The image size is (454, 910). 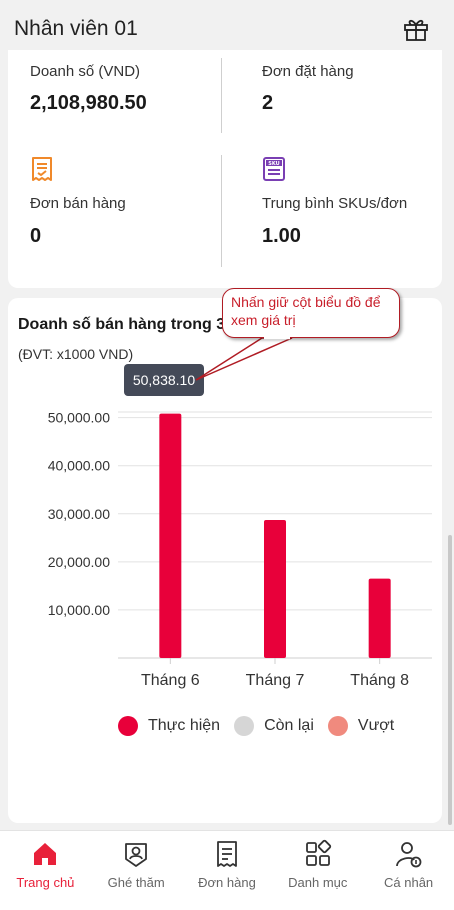 I want to click on gift-button, so click(x=416, y=29).